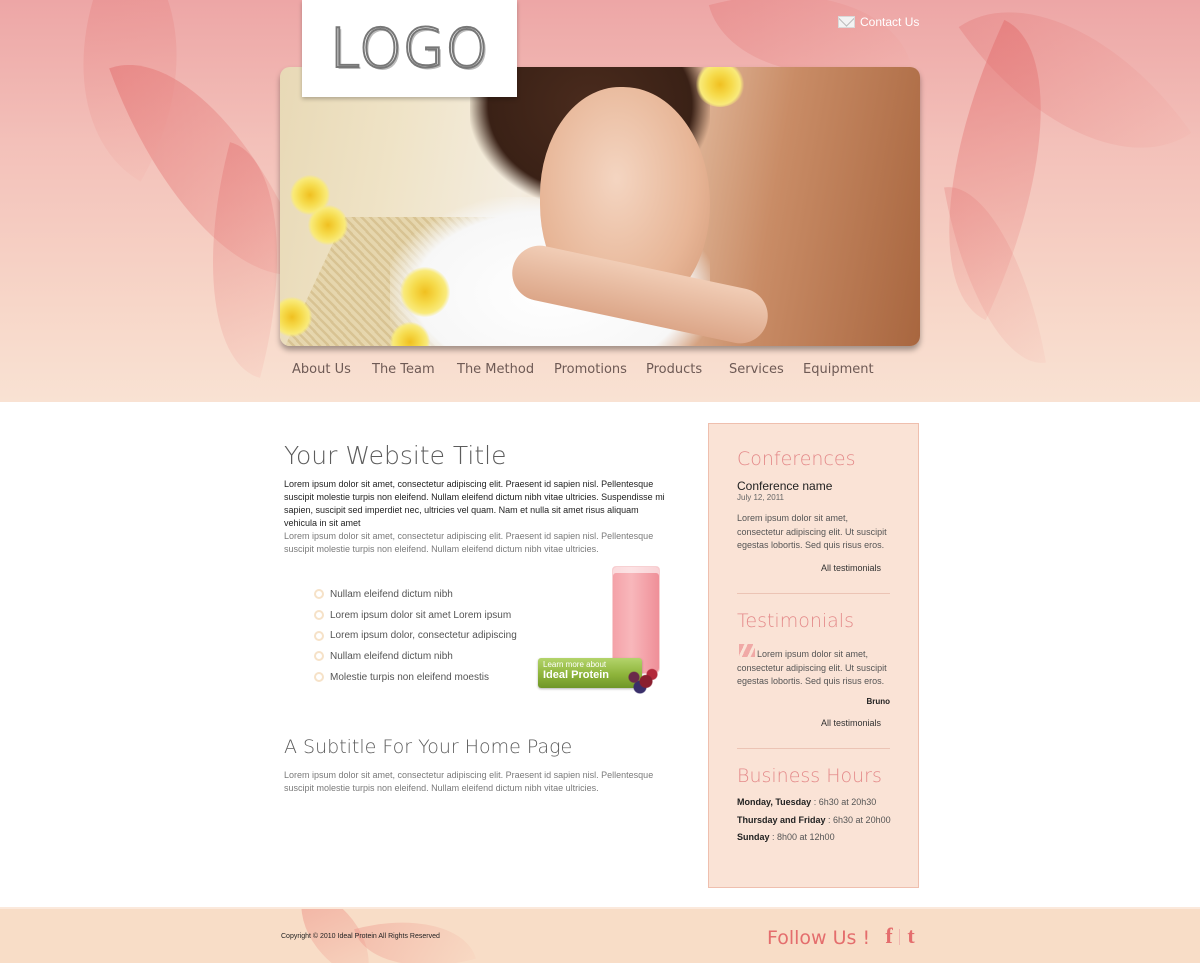 This screenshot has height=963, width=1200. Describe the element at coordinates (753, 837) in the screenshot. I see `hours-days: Sunday` at that location.